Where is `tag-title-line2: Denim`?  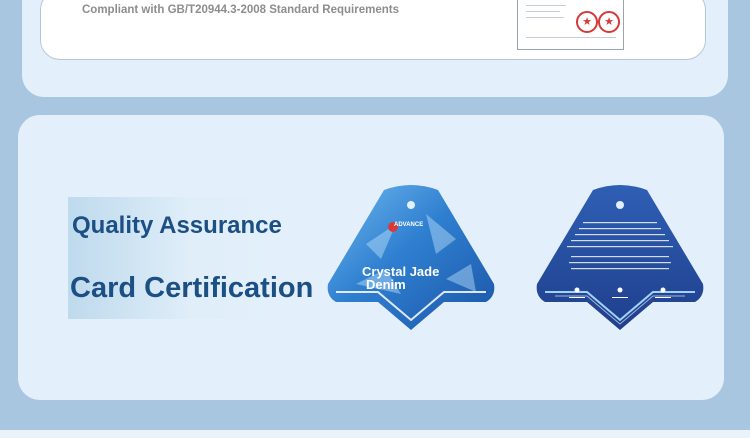 tag-title-line2: Denim is located at coordinates (386, 284).